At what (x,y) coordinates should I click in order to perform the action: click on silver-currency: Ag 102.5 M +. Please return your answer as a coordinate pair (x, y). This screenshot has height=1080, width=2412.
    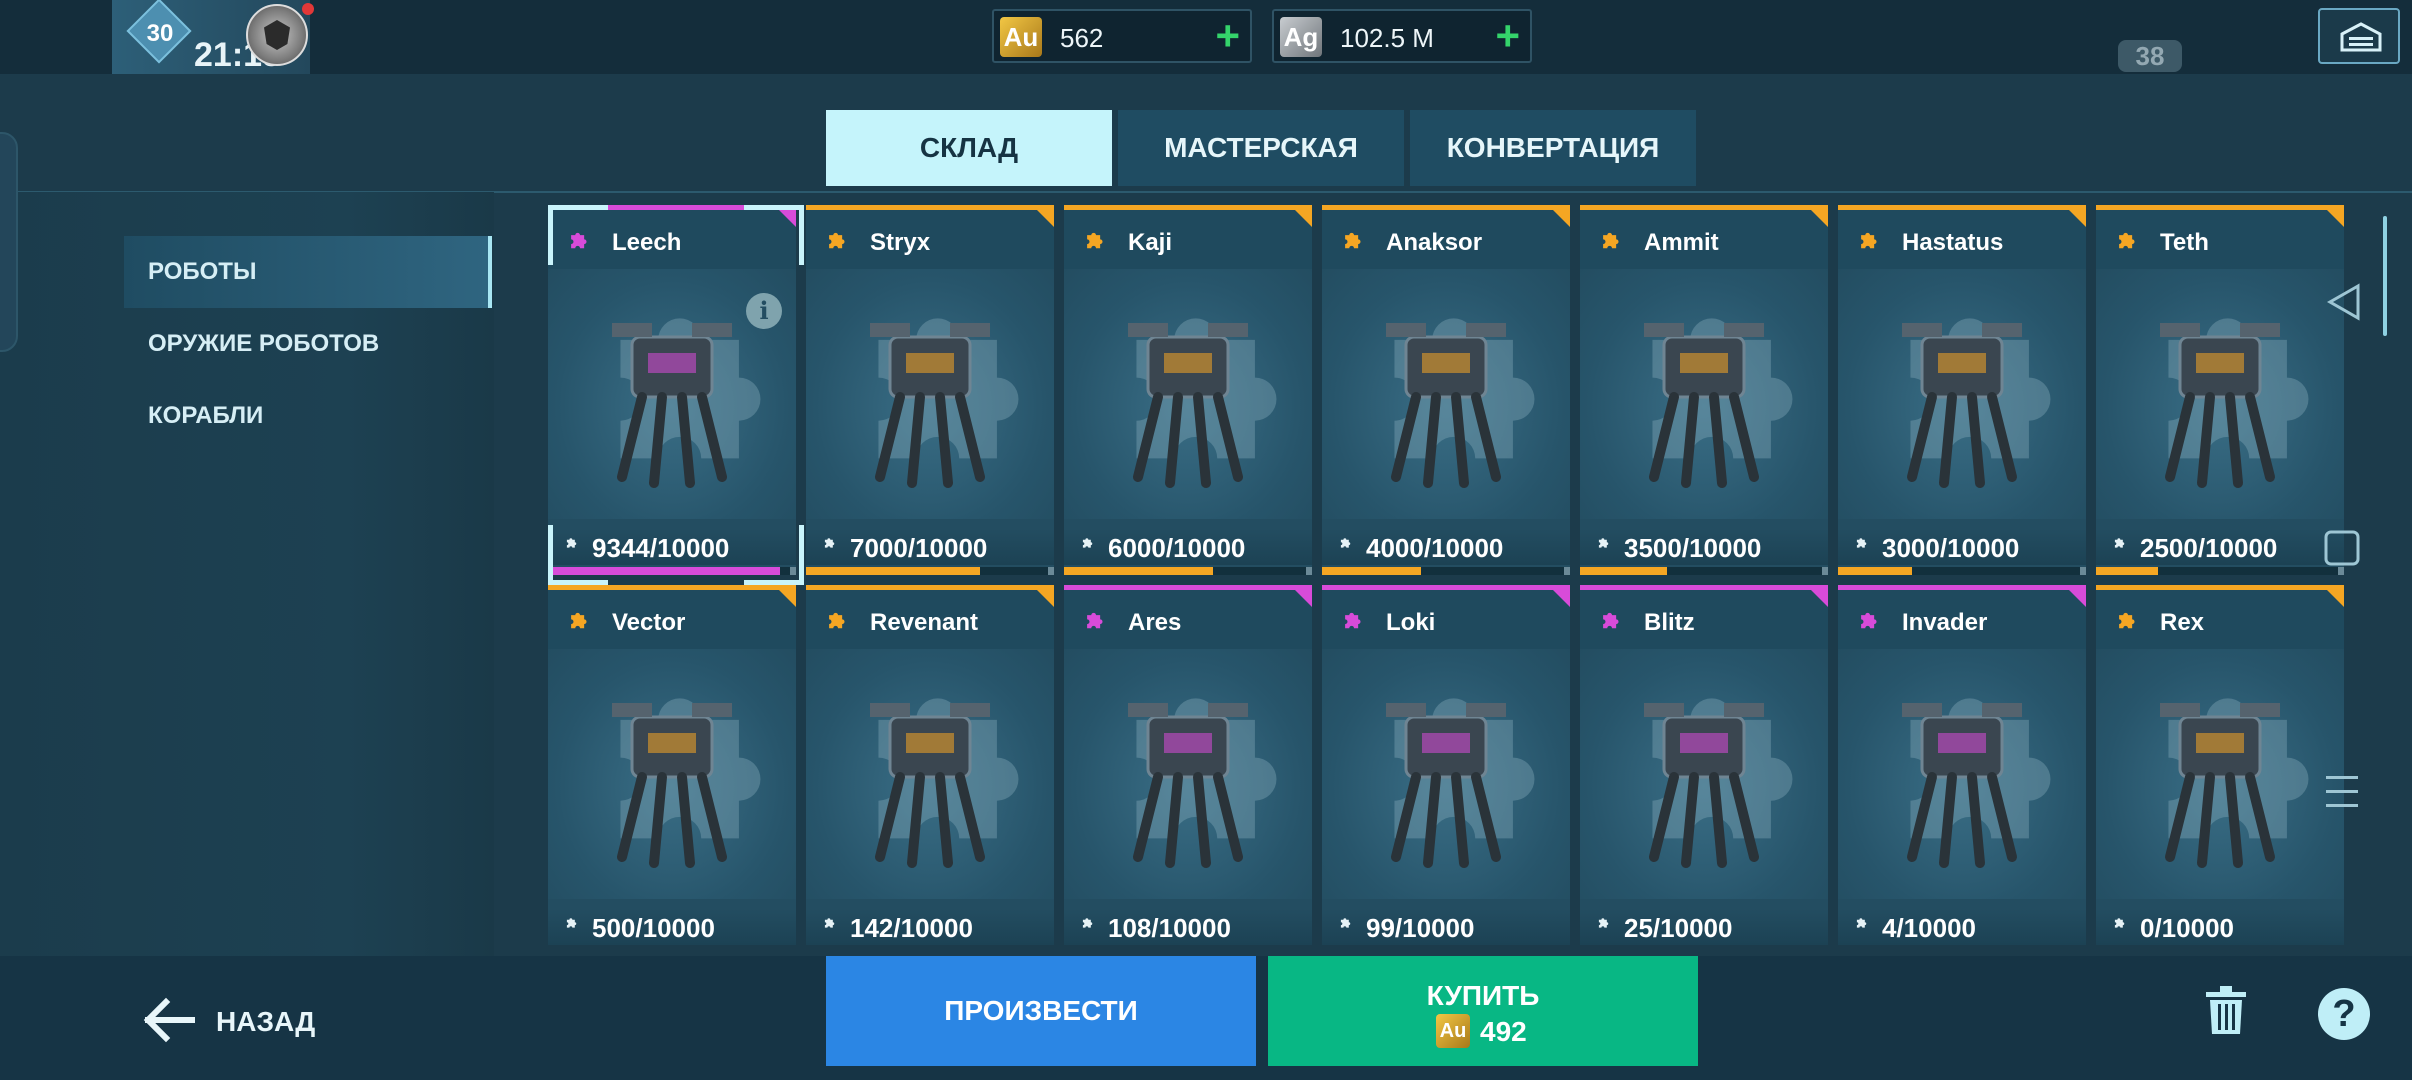
    Looking at the image, I should click on (1402, 36).